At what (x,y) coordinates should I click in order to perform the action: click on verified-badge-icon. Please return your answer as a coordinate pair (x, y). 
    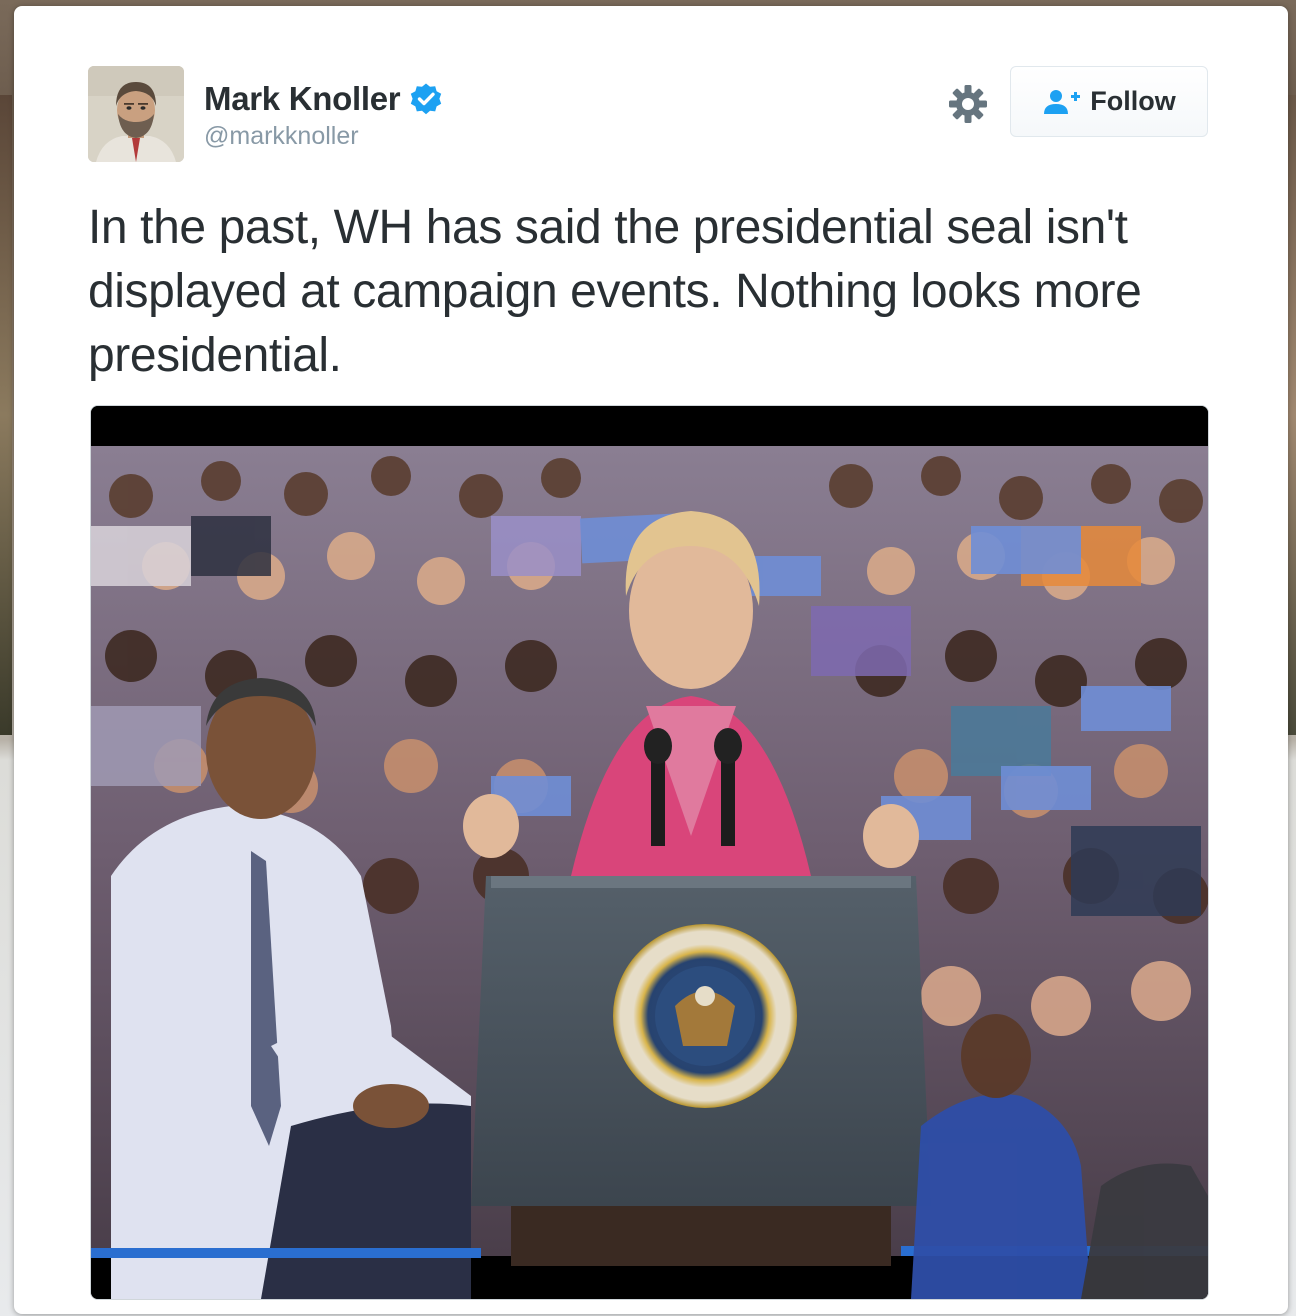
    Looking at the image, I should click on (425, 99).